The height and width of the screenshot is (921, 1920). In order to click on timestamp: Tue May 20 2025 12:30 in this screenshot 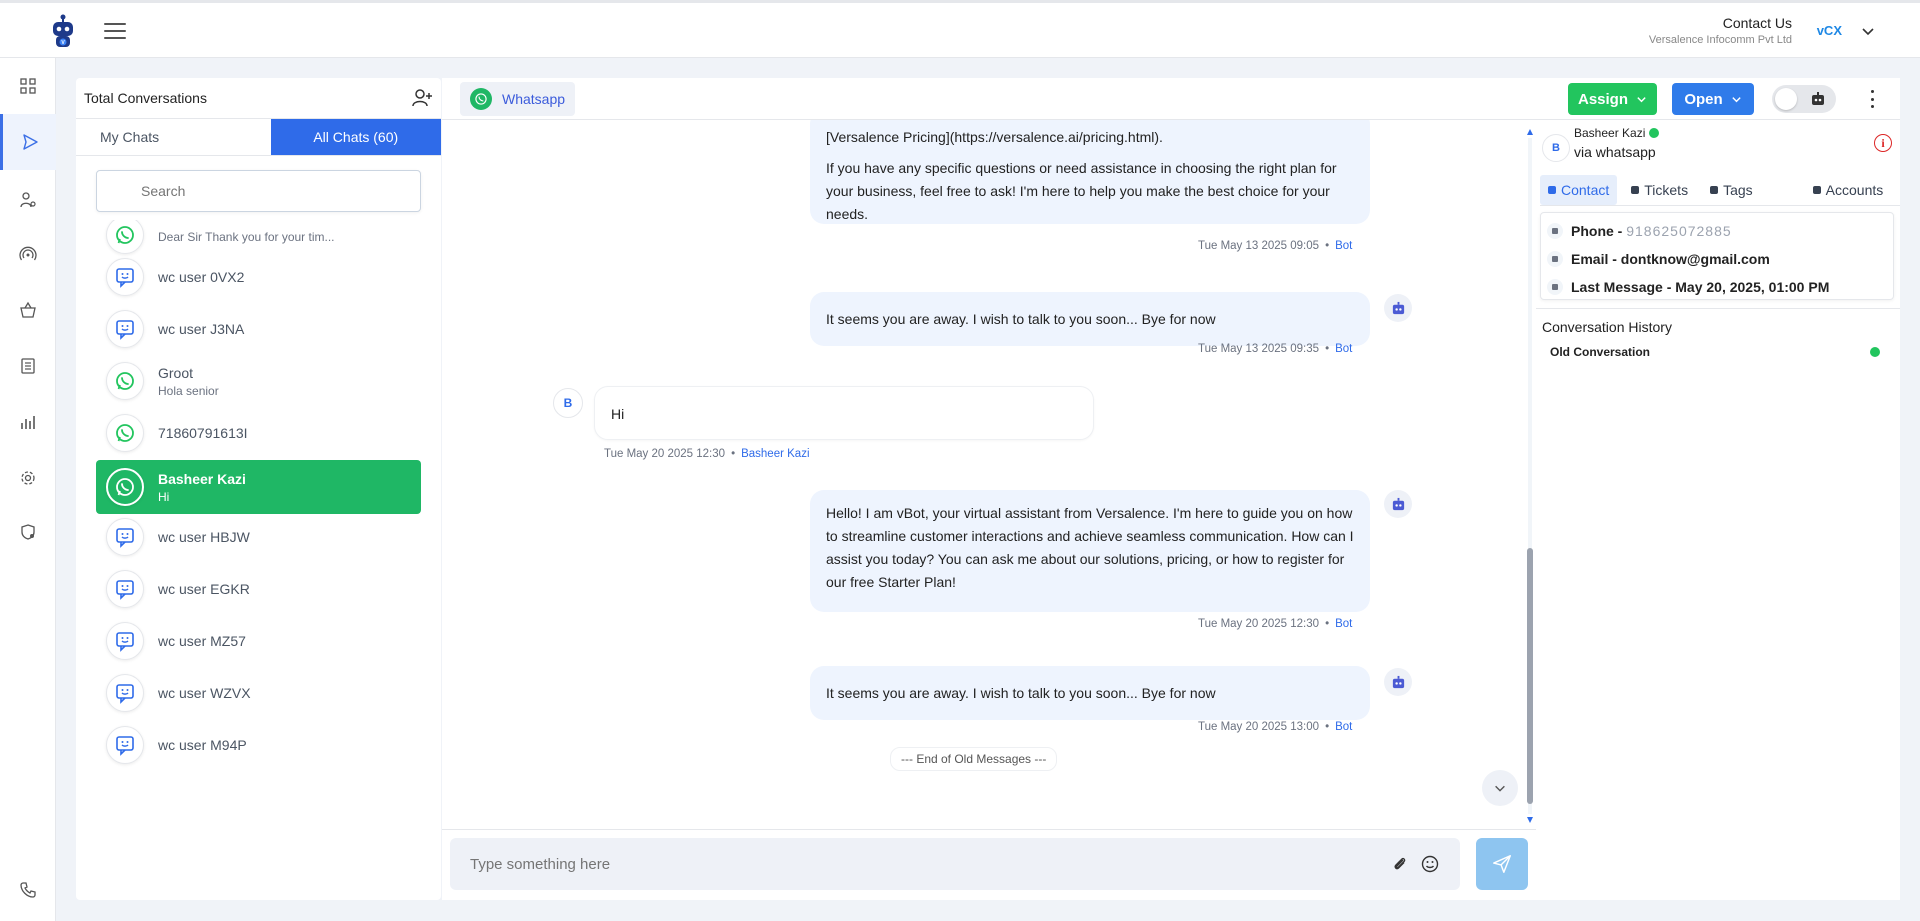, I will do `click(1259, 624)`.